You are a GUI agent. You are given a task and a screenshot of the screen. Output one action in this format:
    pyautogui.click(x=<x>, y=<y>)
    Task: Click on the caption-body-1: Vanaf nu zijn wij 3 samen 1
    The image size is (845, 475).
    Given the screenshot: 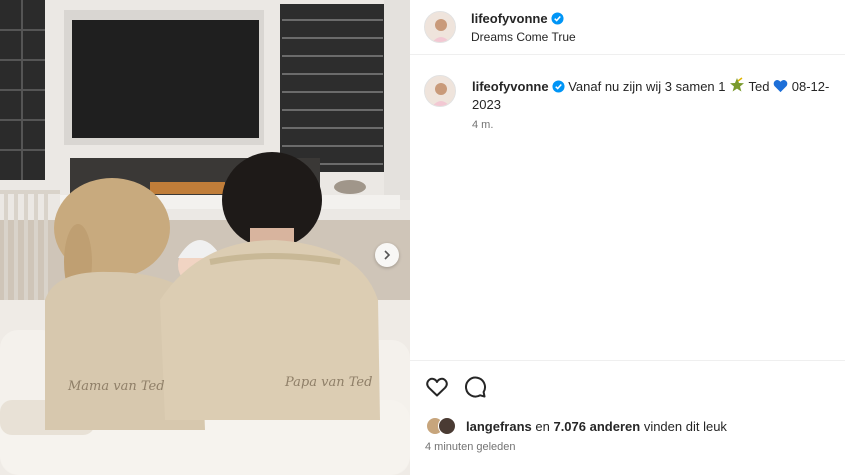 What is the action you would take?
    pyautogui.click(x=647, y=86)
    